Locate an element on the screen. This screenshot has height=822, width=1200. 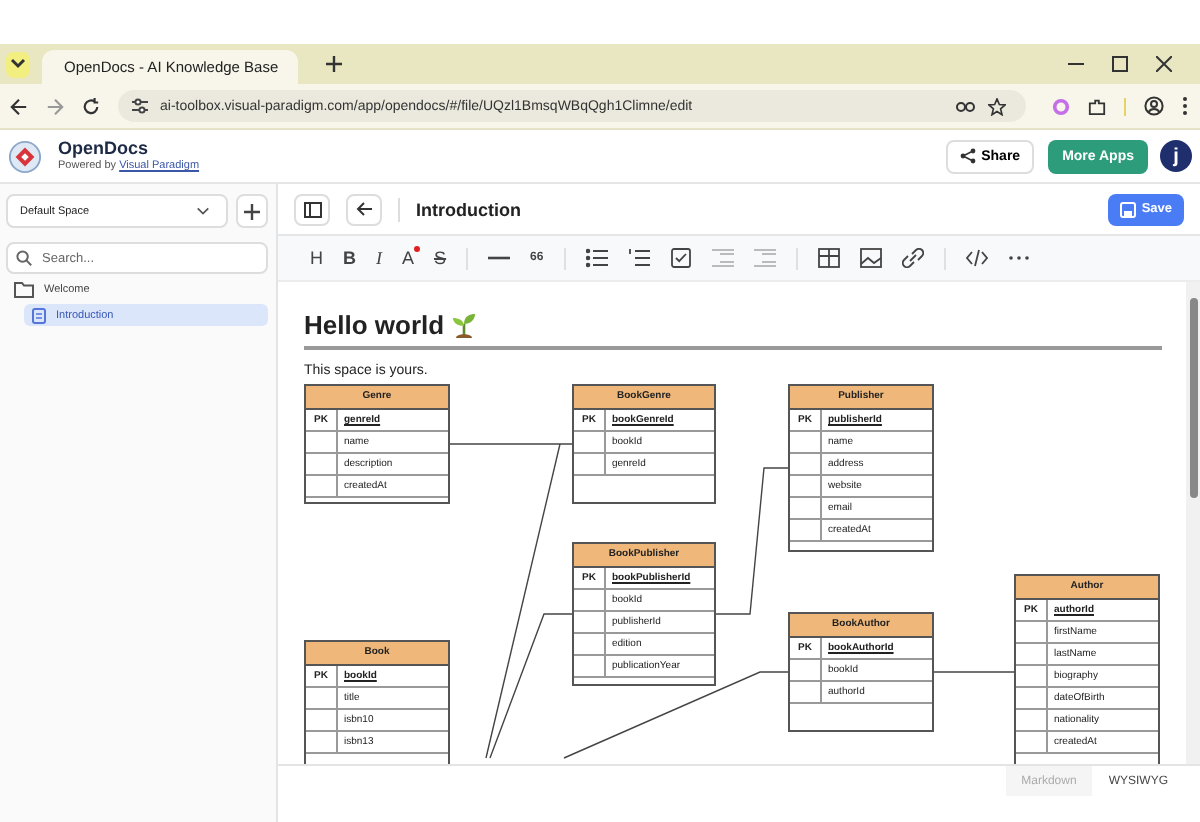
bold-button: B is located at coordinates (349, 258).